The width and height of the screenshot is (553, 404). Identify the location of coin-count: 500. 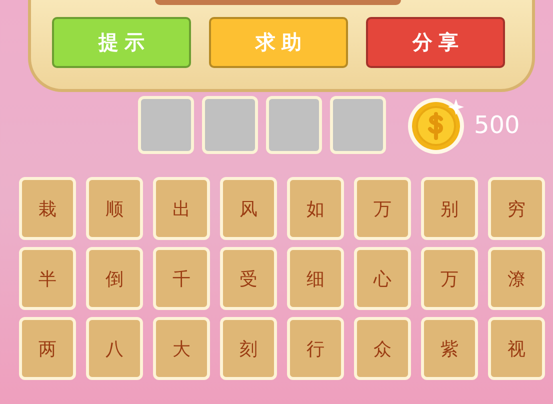
(497, 125).